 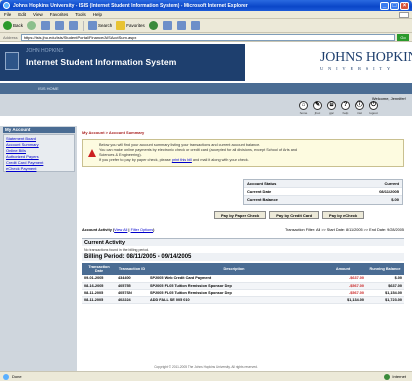 I want to click on cell-amount: $1,134.00, so click(x=343, y=300).